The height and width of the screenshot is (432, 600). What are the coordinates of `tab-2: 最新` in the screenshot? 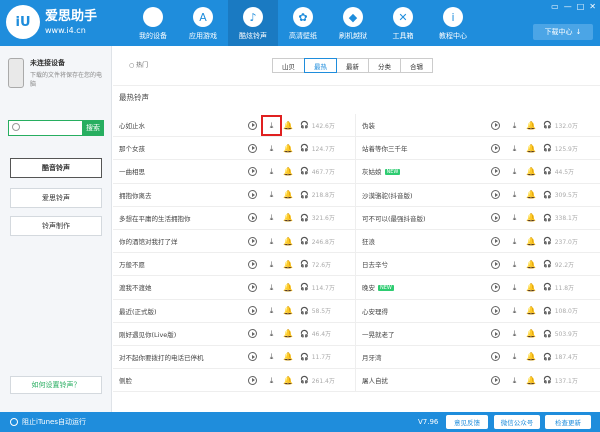 It's located at (352, 65).